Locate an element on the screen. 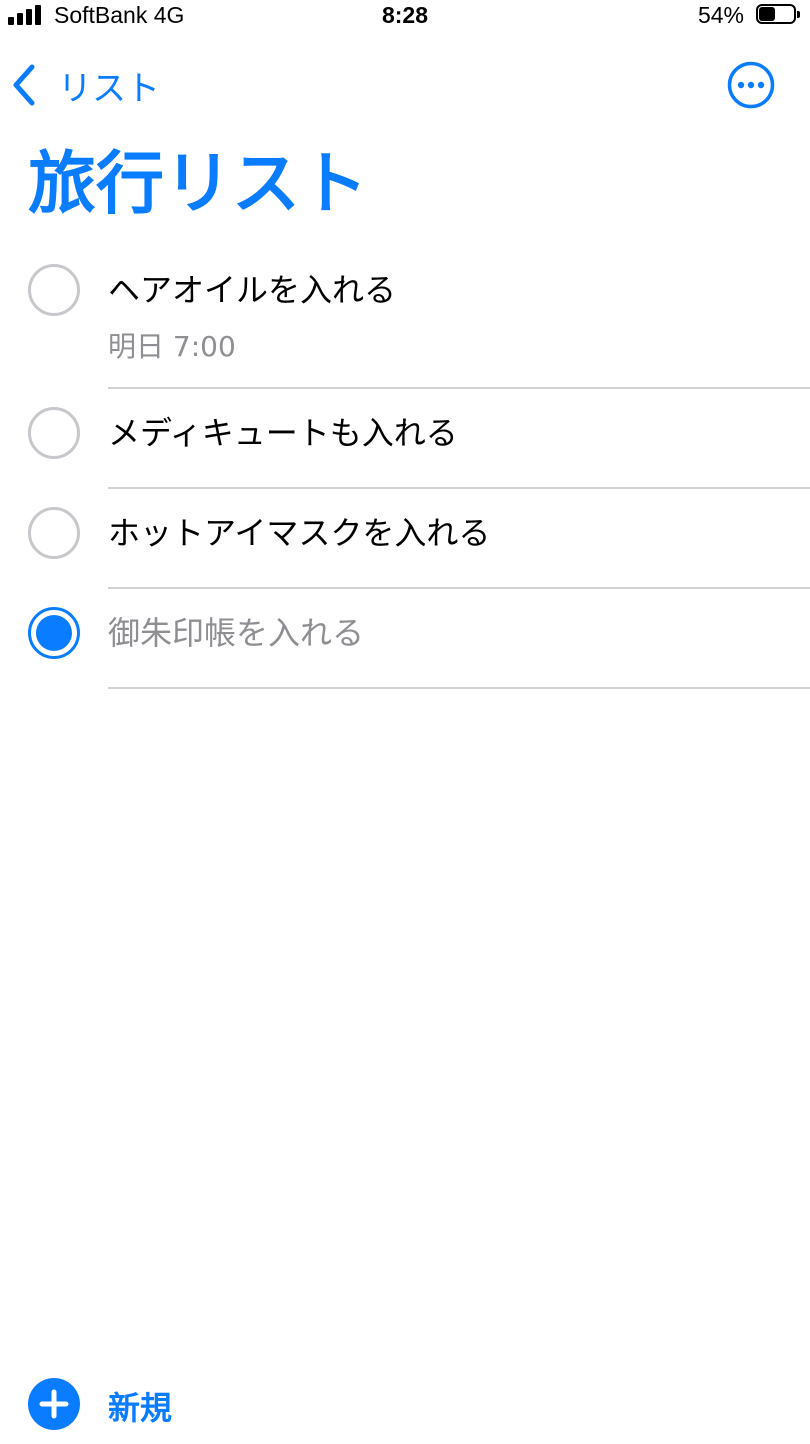  reminder-item: ヘアオイルを入れる 明日 7:00 is located at coordinates (405, 314).